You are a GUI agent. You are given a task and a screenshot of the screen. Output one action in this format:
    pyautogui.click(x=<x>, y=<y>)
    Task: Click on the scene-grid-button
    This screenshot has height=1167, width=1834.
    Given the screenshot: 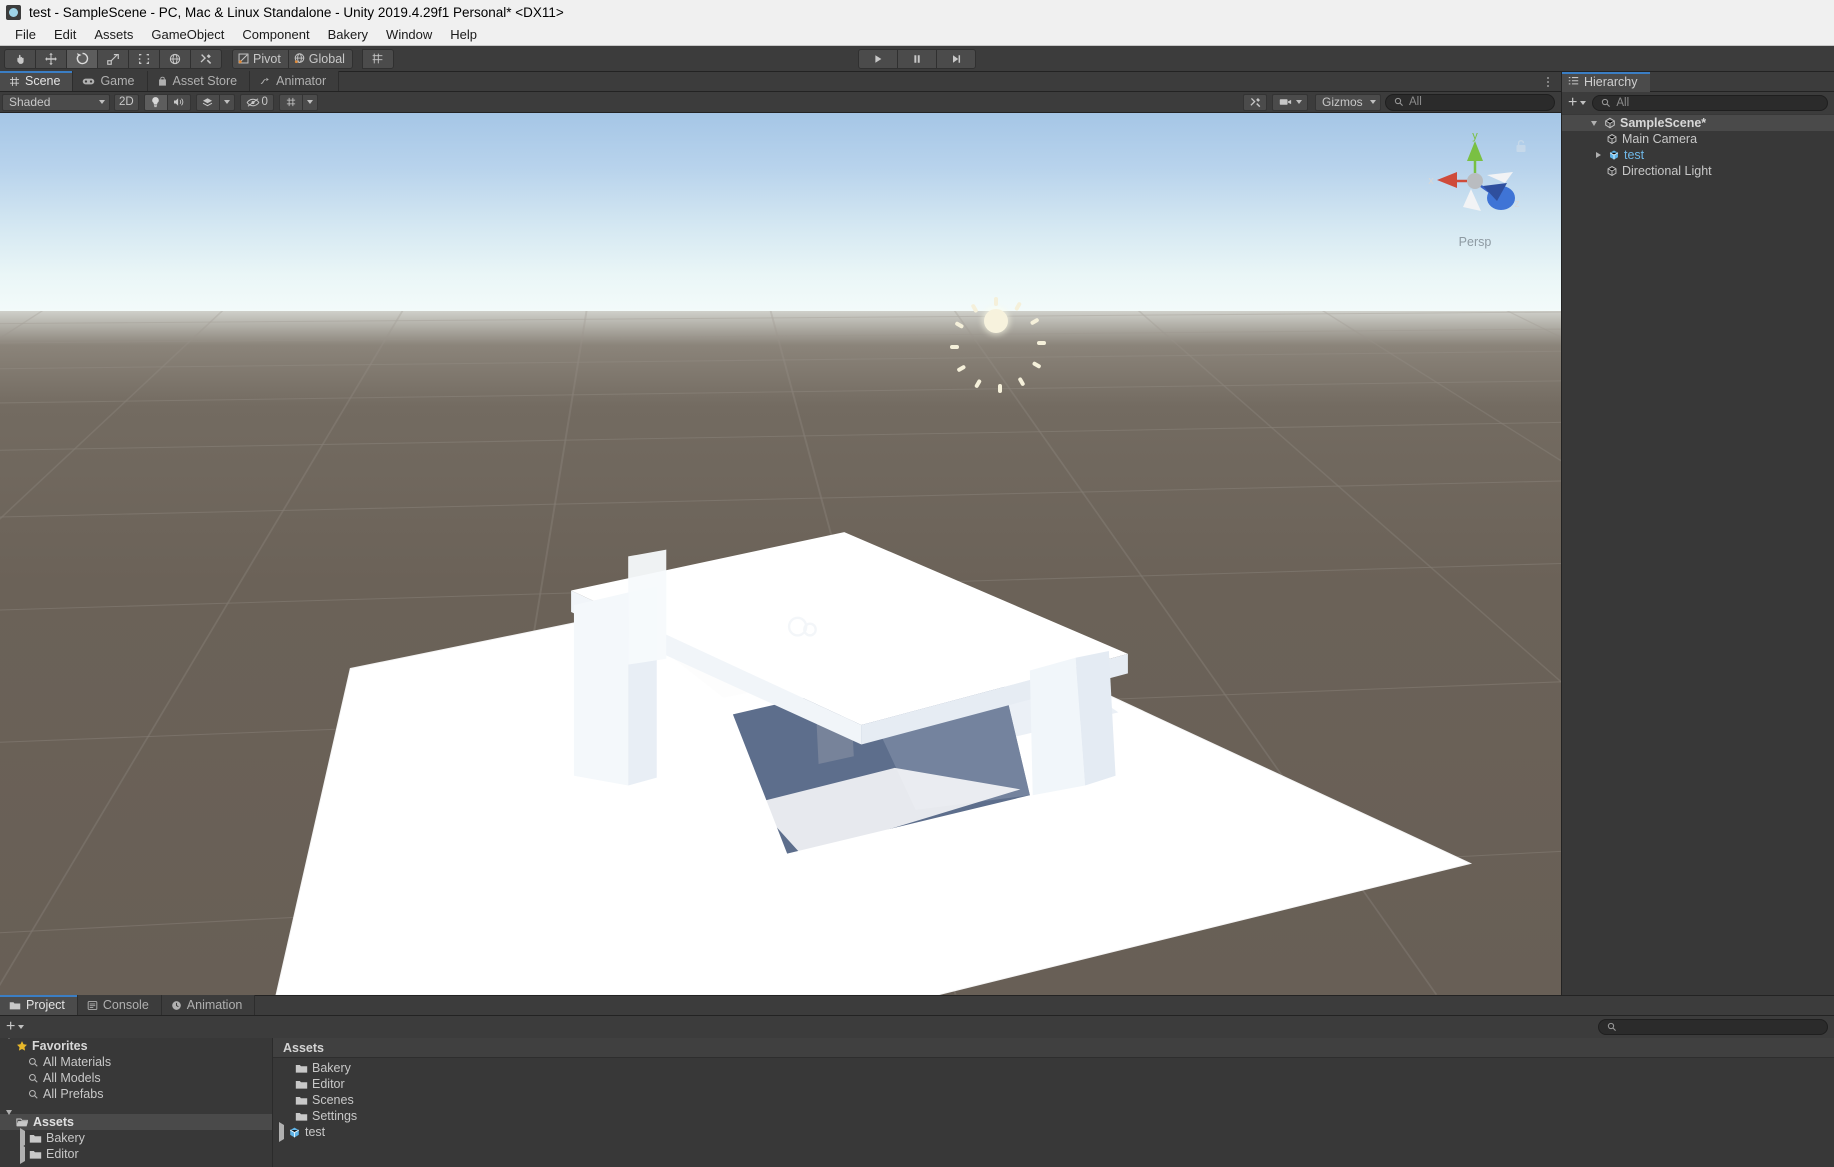 What is the action you would take?
    pyautogui.click(x=290, y=102)
    